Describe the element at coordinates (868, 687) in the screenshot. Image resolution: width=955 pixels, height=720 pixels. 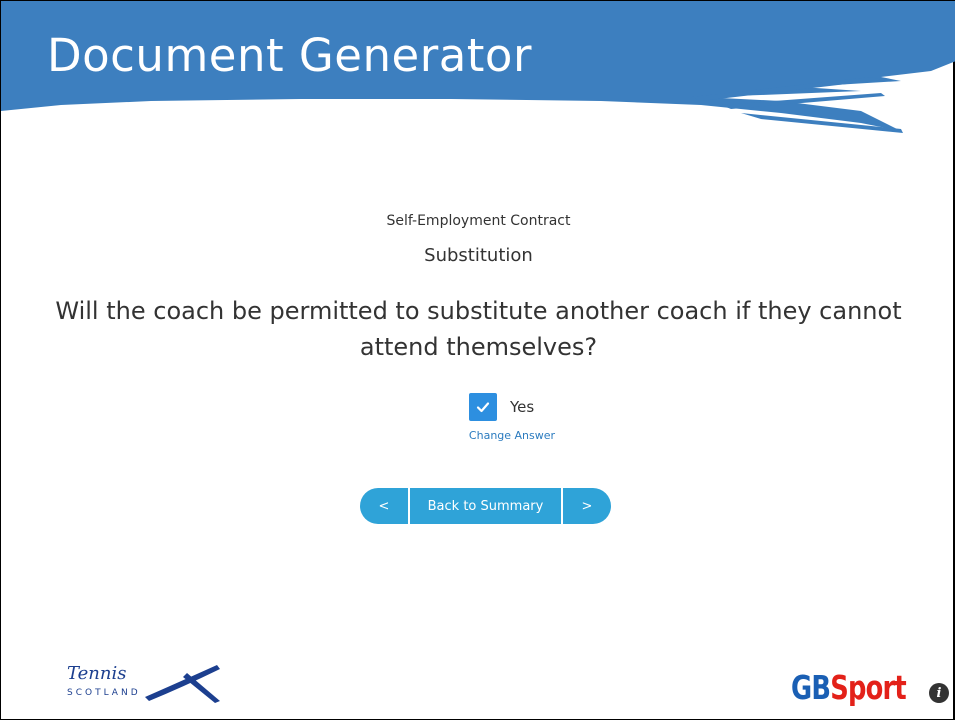
I see `gbsport-wordmark-sport: Sport` at that location.